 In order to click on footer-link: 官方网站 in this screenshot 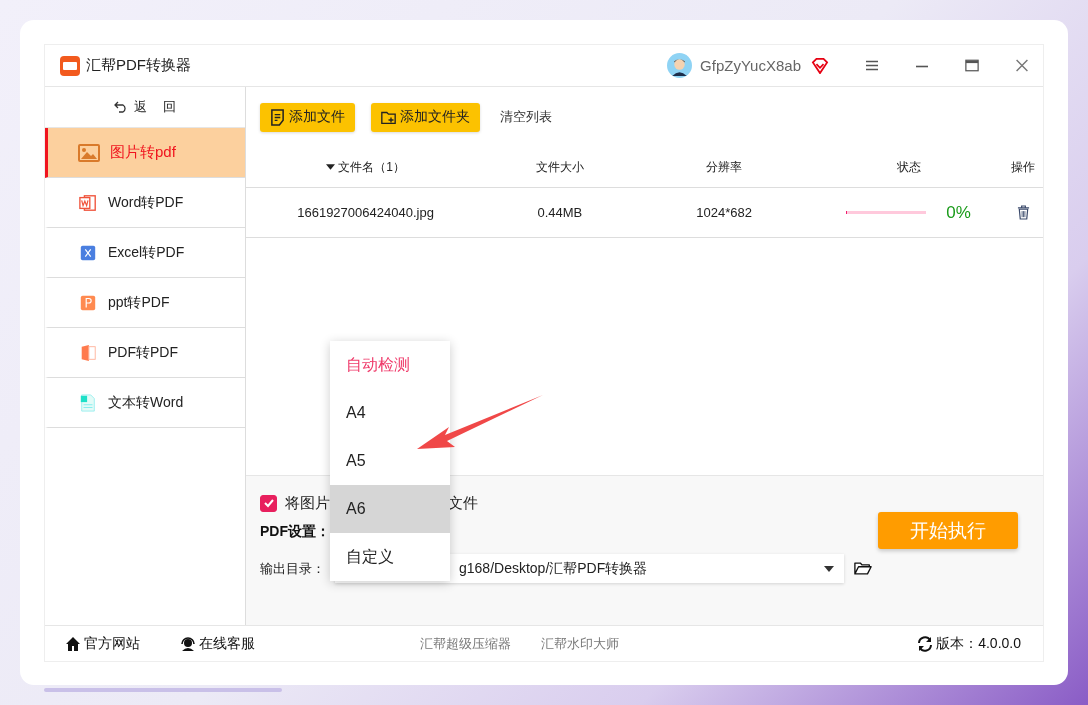, I will do `click(112, 643)`.